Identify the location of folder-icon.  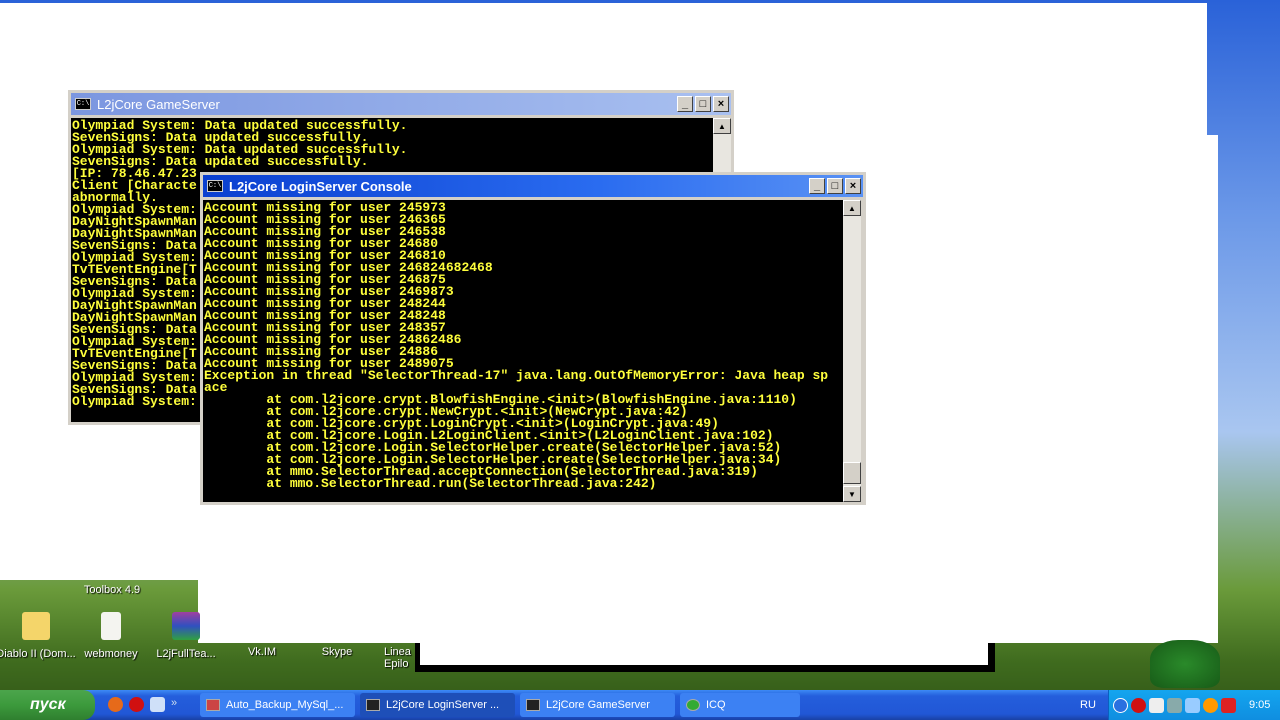
(36, 626).